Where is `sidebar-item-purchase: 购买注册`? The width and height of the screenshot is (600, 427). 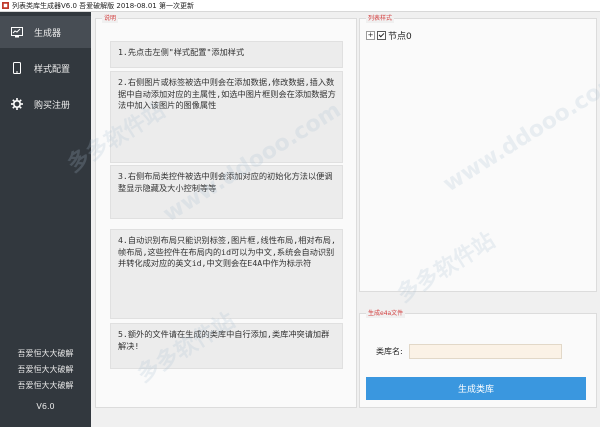 sidebar-item-purchase: 购买注册 is located at coordinates (45, 104).